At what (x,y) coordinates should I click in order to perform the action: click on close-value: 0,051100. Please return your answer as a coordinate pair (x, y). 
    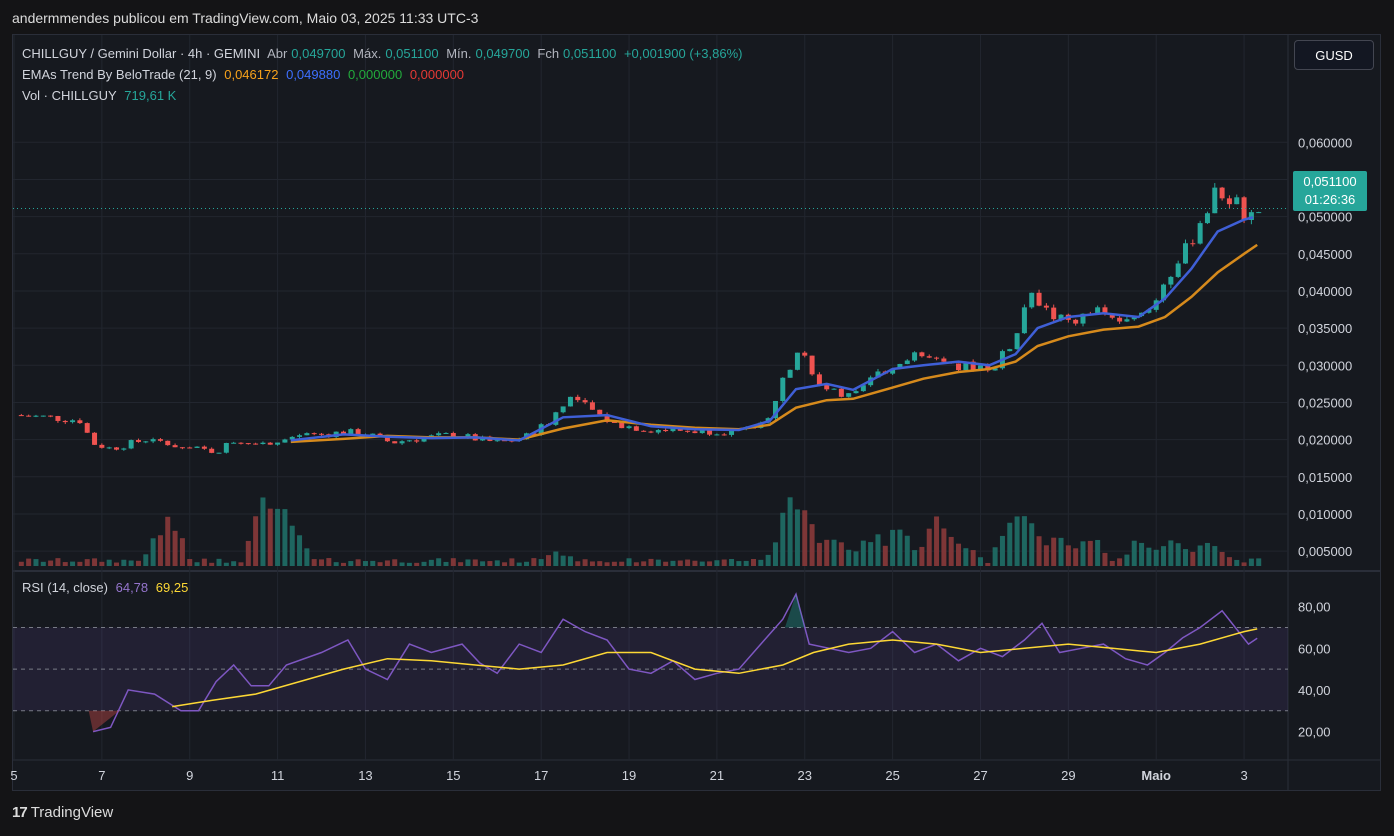
    Looking at the image, I should click on (590, 53).